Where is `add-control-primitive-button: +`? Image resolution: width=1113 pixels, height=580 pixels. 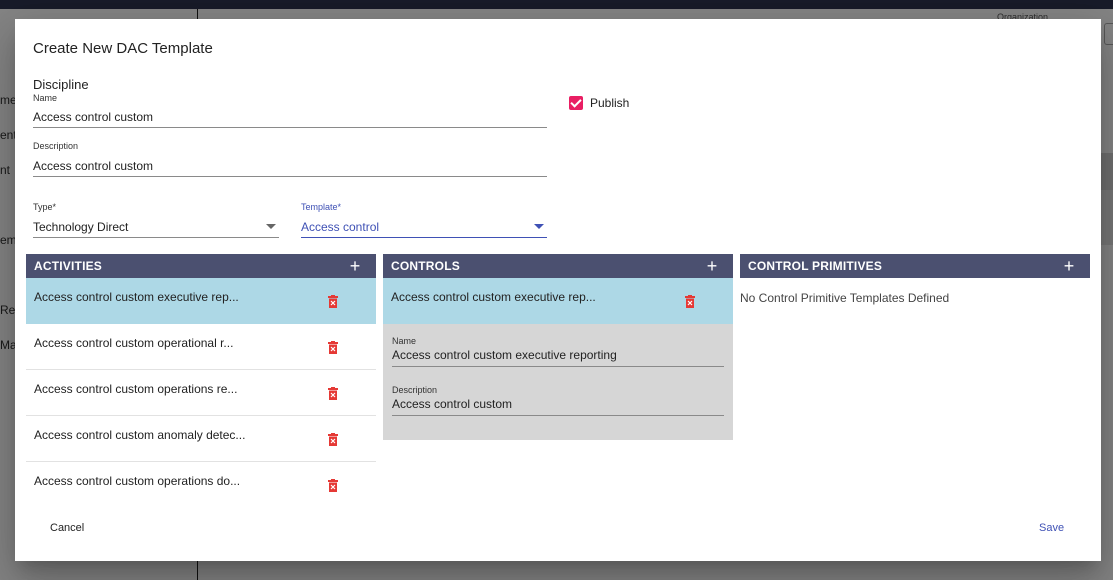 add-control-primitive-button: + is located at coordinates (1069, 266).